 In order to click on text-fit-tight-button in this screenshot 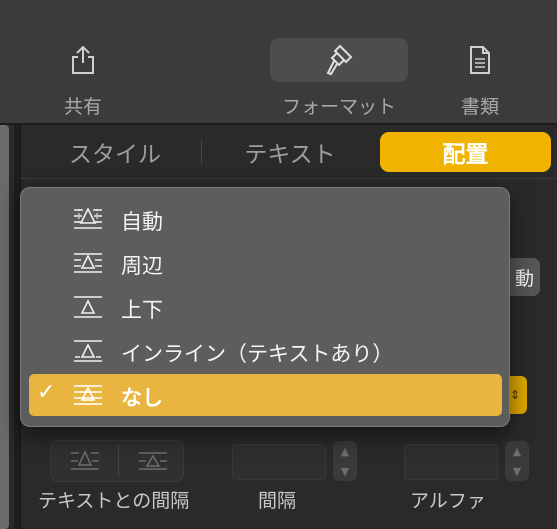, I will do `click(84, 461)`.